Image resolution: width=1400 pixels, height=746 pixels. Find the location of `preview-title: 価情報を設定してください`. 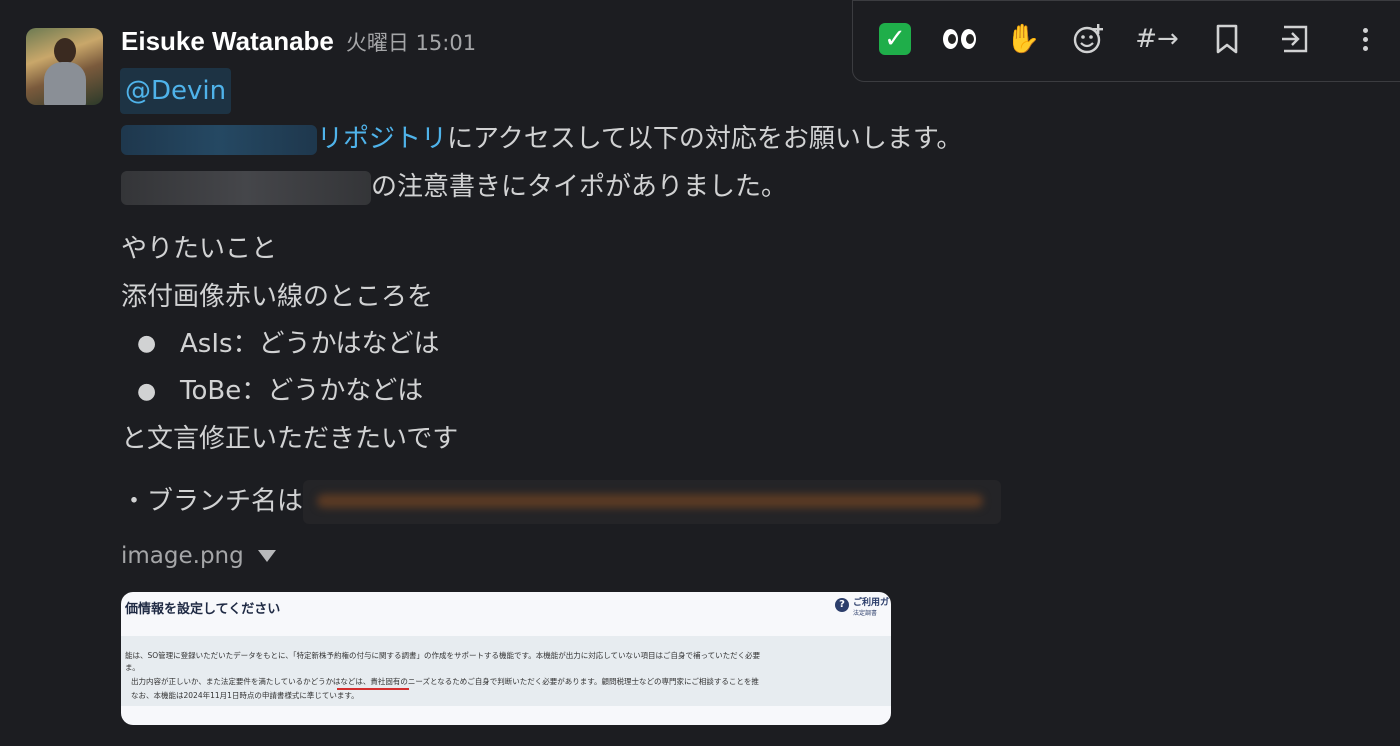

preview-title: 価情報を設定してください is located at coordinates (203, 609).